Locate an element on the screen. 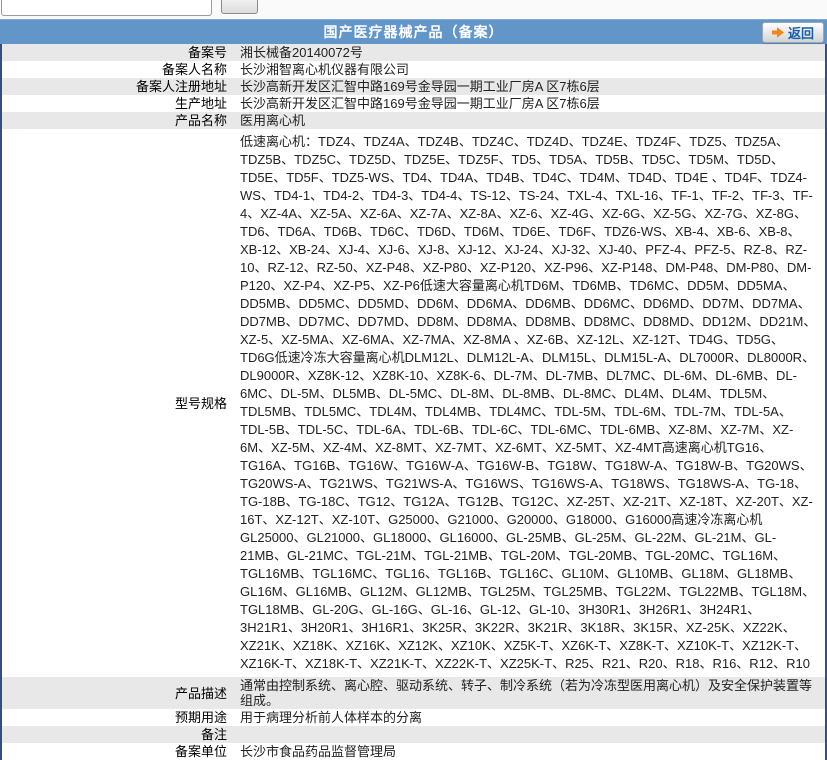  top-toolbar is located at coordinates (413, 9).